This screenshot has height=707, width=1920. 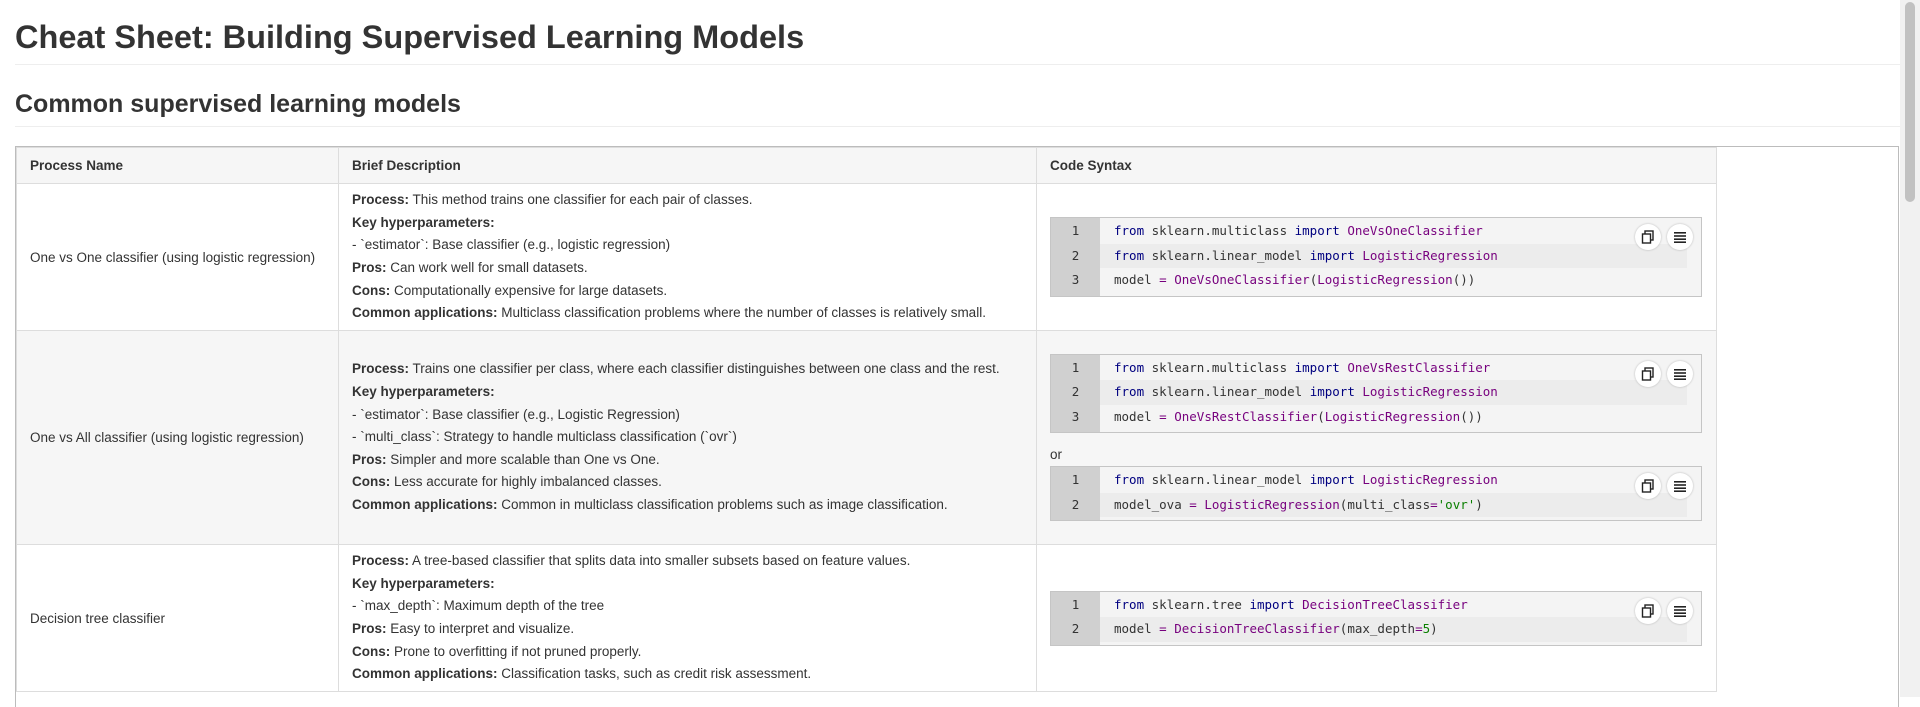 I want to click on desc-line: Pros: Easy to interpret and visualize., so click(x=687, y=629).